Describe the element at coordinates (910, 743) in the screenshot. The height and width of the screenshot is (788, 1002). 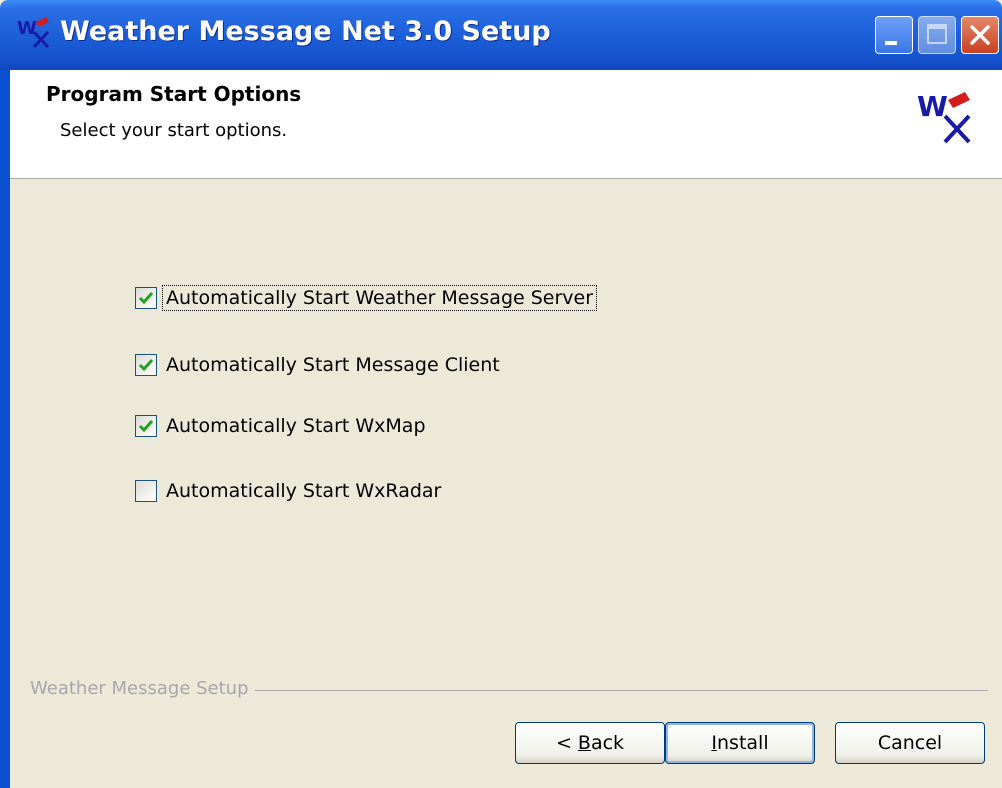
I see `cancel-button: Cancel` at that location.